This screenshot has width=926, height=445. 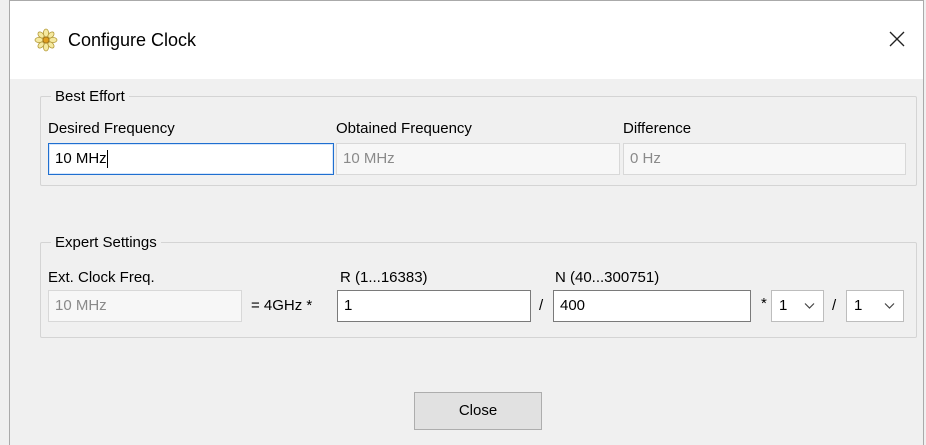 What do you see at coordinates (434, 306) in the screenshot?
I see `r-input: 1` at bounding box center [434, 306].